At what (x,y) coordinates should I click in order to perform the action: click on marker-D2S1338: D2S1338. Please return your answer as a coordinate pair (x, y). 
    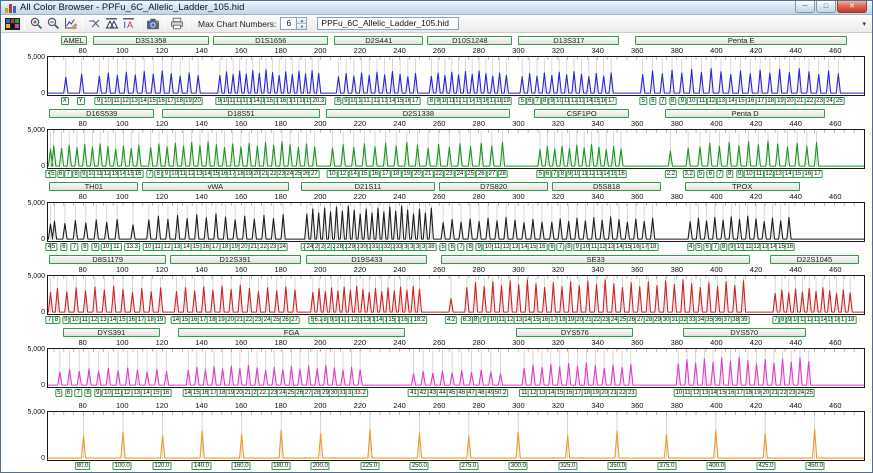
    Looking at the image, I should click on (418, 113).